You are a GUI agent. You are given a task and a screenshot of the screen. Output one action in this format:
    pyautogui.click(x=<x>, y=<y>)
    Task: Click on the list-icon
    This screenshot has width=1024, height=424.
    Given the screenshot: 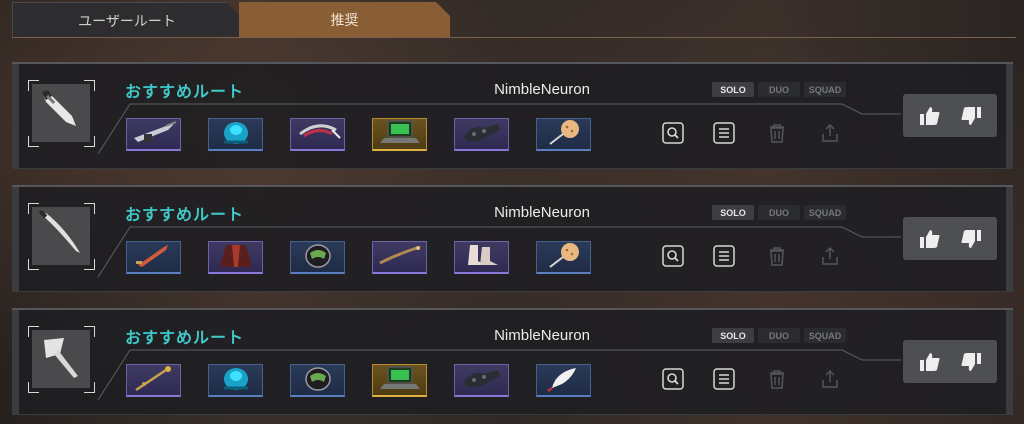 What is the action you would take?
    pyautogui.click(x=724, y=258)
    